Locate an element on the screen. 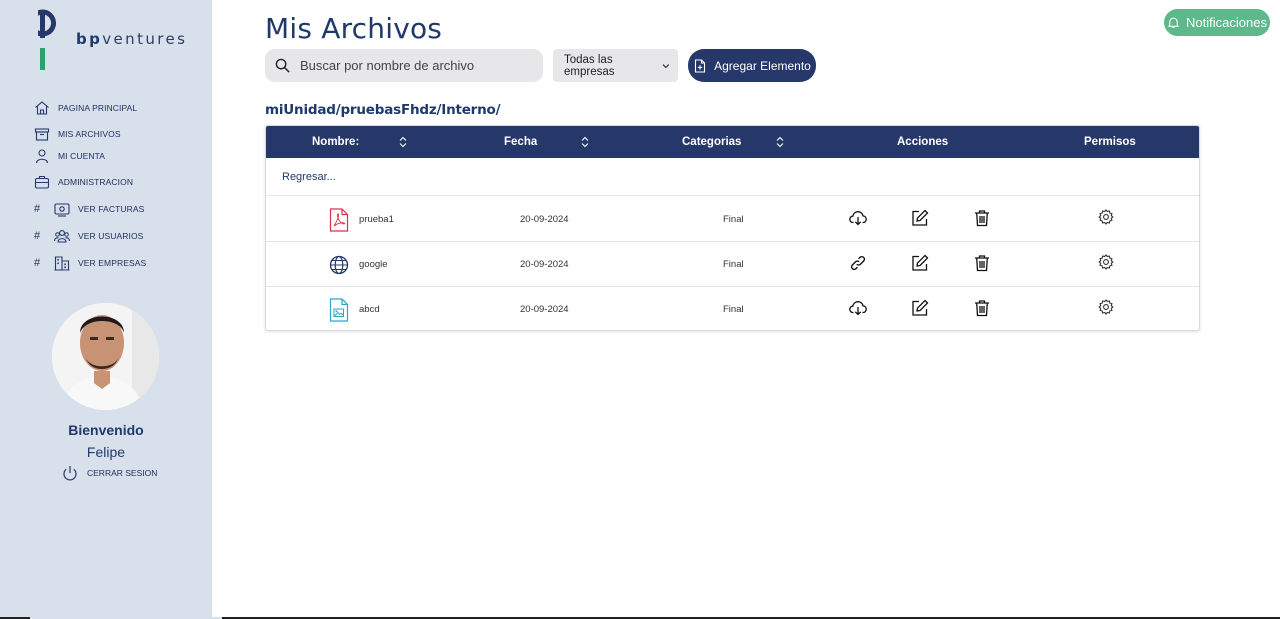 This screenshot has width=1280, height=619. sidebar-item-label: MIS ARCHIVOS is located at coordinates (89, 134).